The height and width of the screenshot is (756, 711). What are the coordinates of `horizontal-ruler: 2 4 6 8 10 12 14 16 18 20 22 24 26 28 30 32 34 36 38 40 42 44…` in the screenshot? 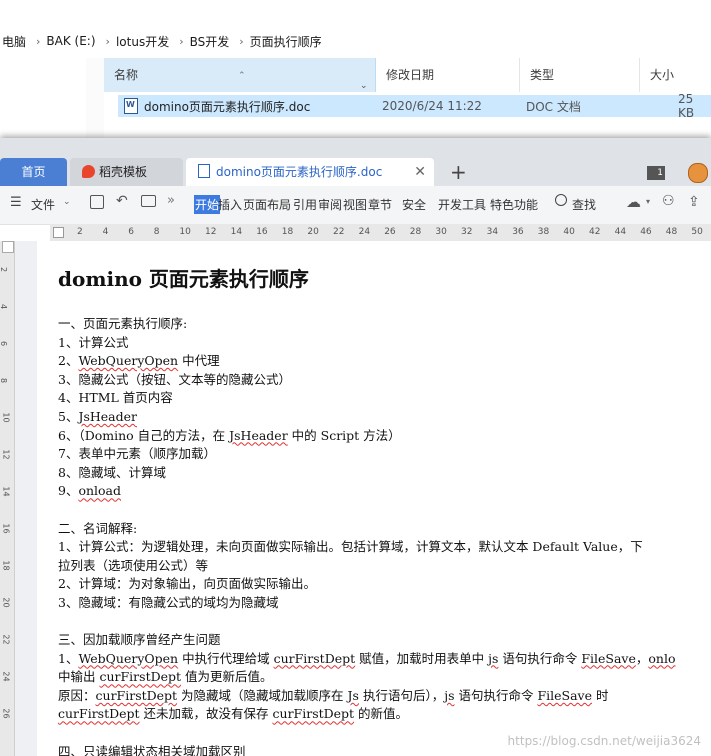 It's located at (380, 233).